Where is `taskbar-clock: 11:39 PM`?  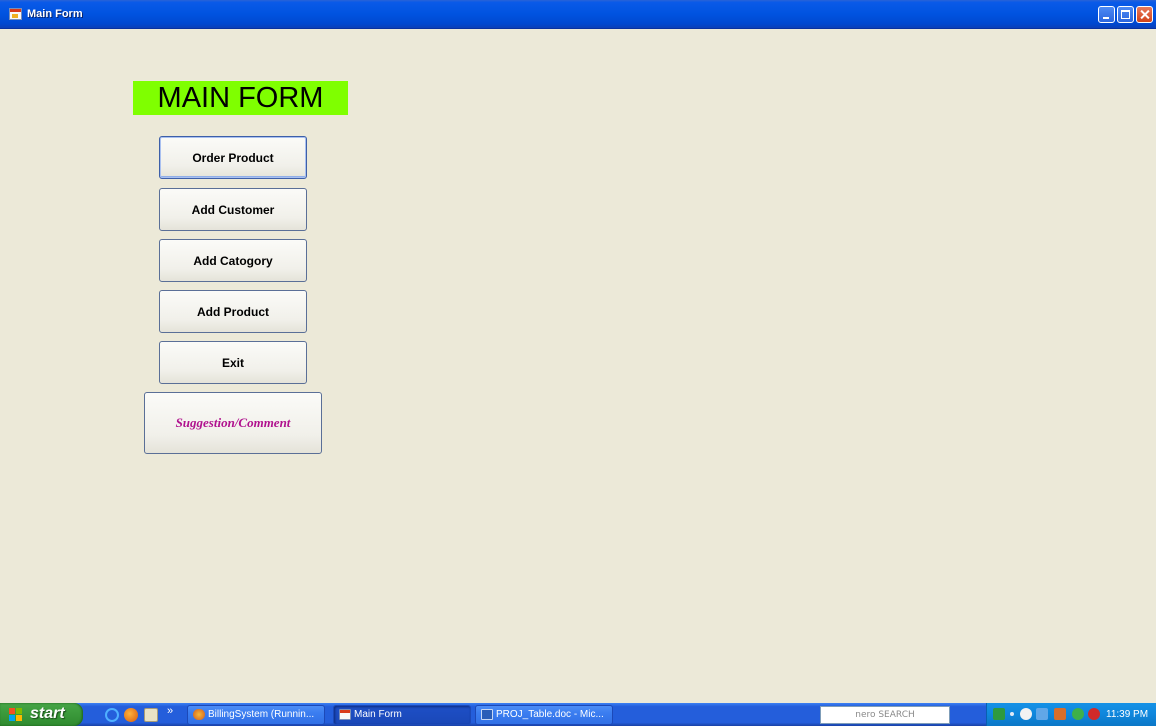
taskbar-clock: 11:39 PM is located at coordinates (1127, 714).